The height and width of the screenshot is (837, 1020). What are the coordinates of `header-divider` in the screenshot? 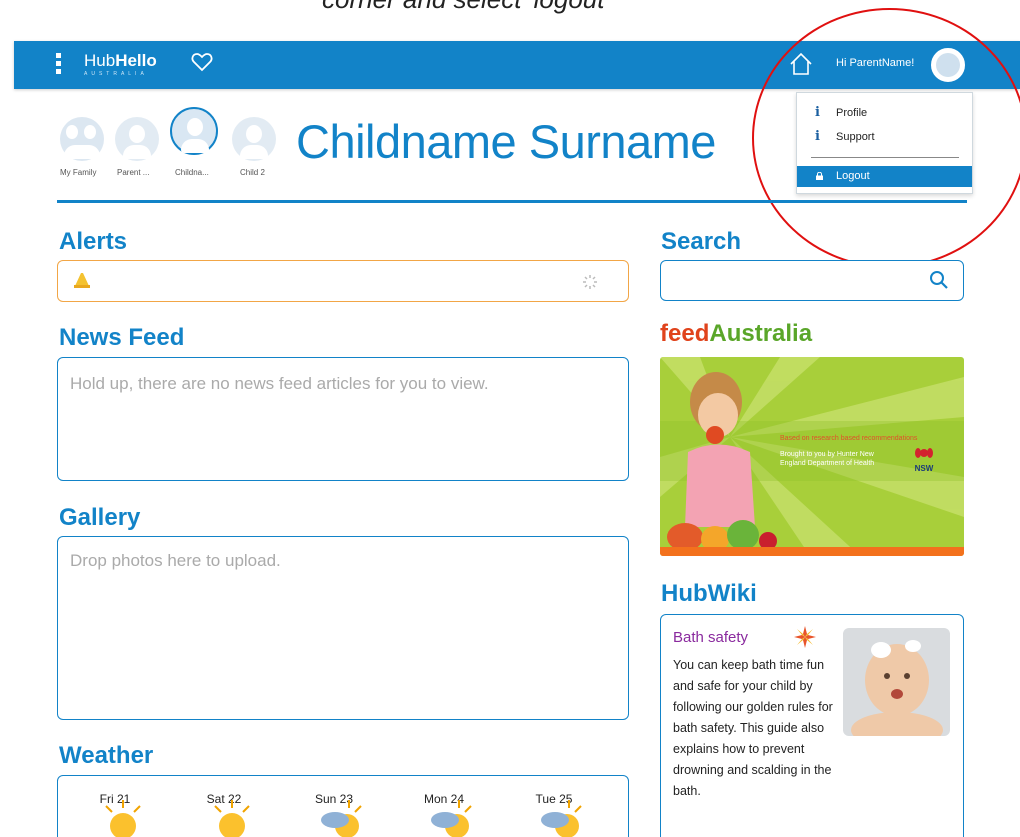 It's located at (512, 201).